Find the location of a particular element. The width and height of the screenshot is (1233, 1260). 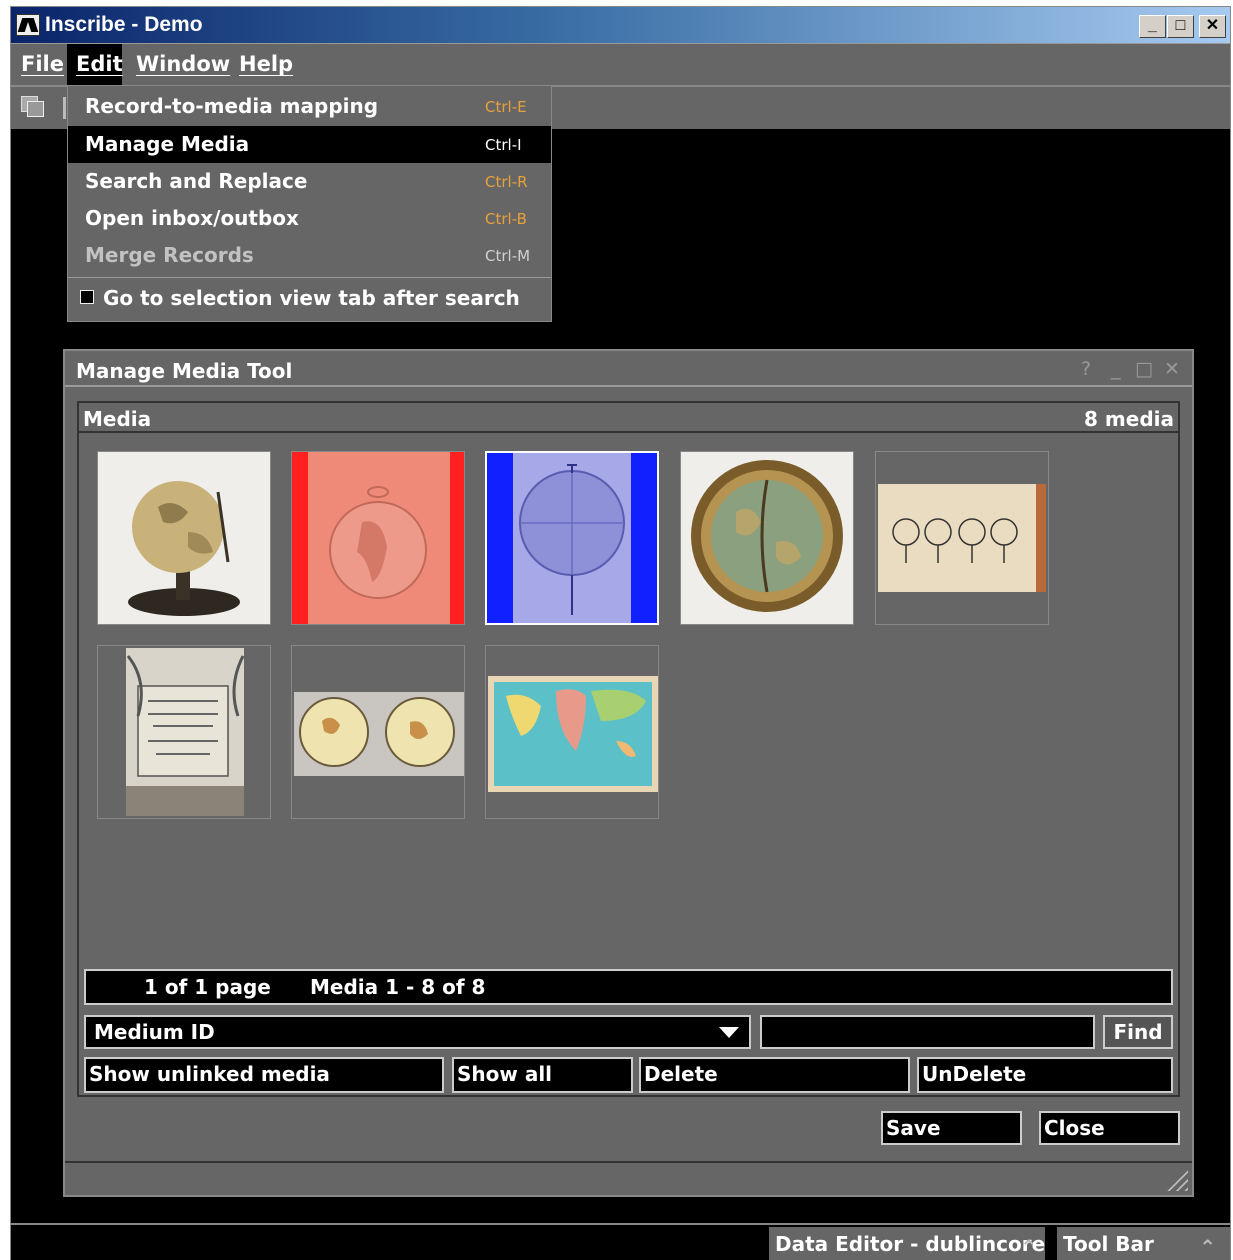

window-title: Inscribe - Demo is located at coordinates (124, 24).